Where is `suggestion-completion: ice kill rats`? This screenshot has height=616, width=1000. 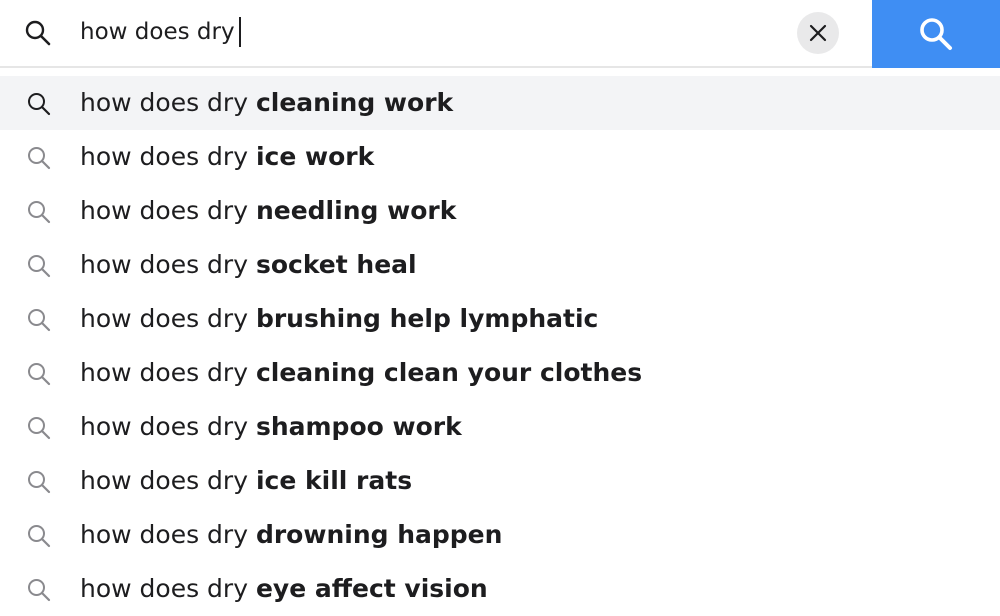
suggestion-completion: ice kill rats is located at coordinates (334, 480).